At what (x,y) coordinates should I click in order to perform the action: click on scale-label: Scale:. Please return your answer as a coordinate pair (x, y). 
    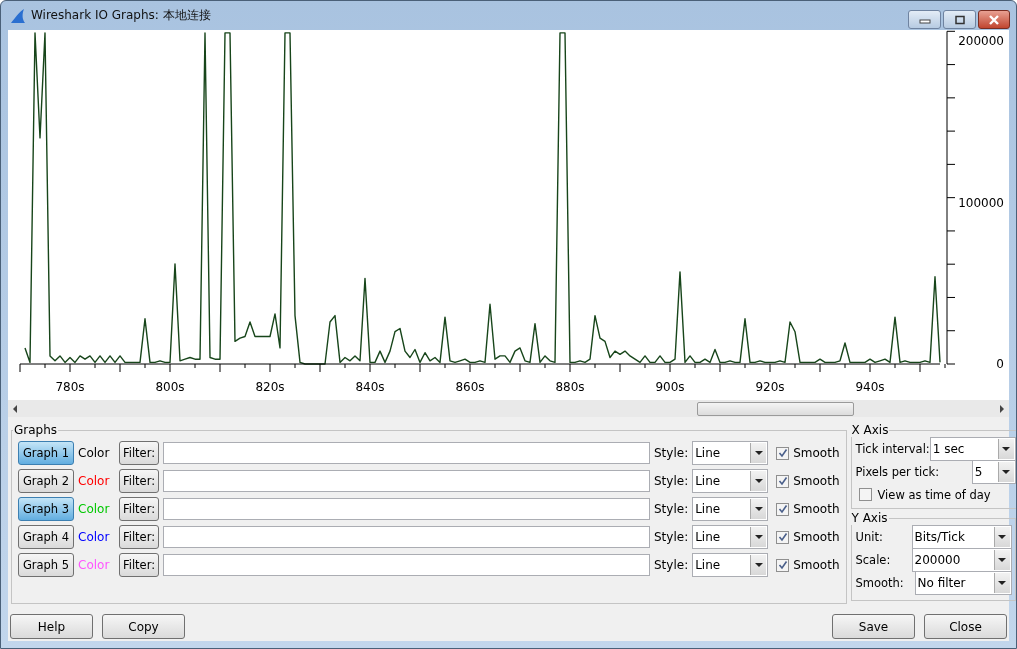
    Looking at the image, I should click on (873, 559).